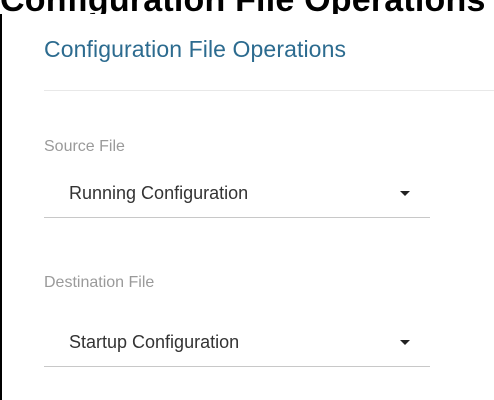 Image resolution: width=494 pixels, height=400 pixels. I want to click on destination-file-selected-value: Startup Configuration, so click(154, 342).